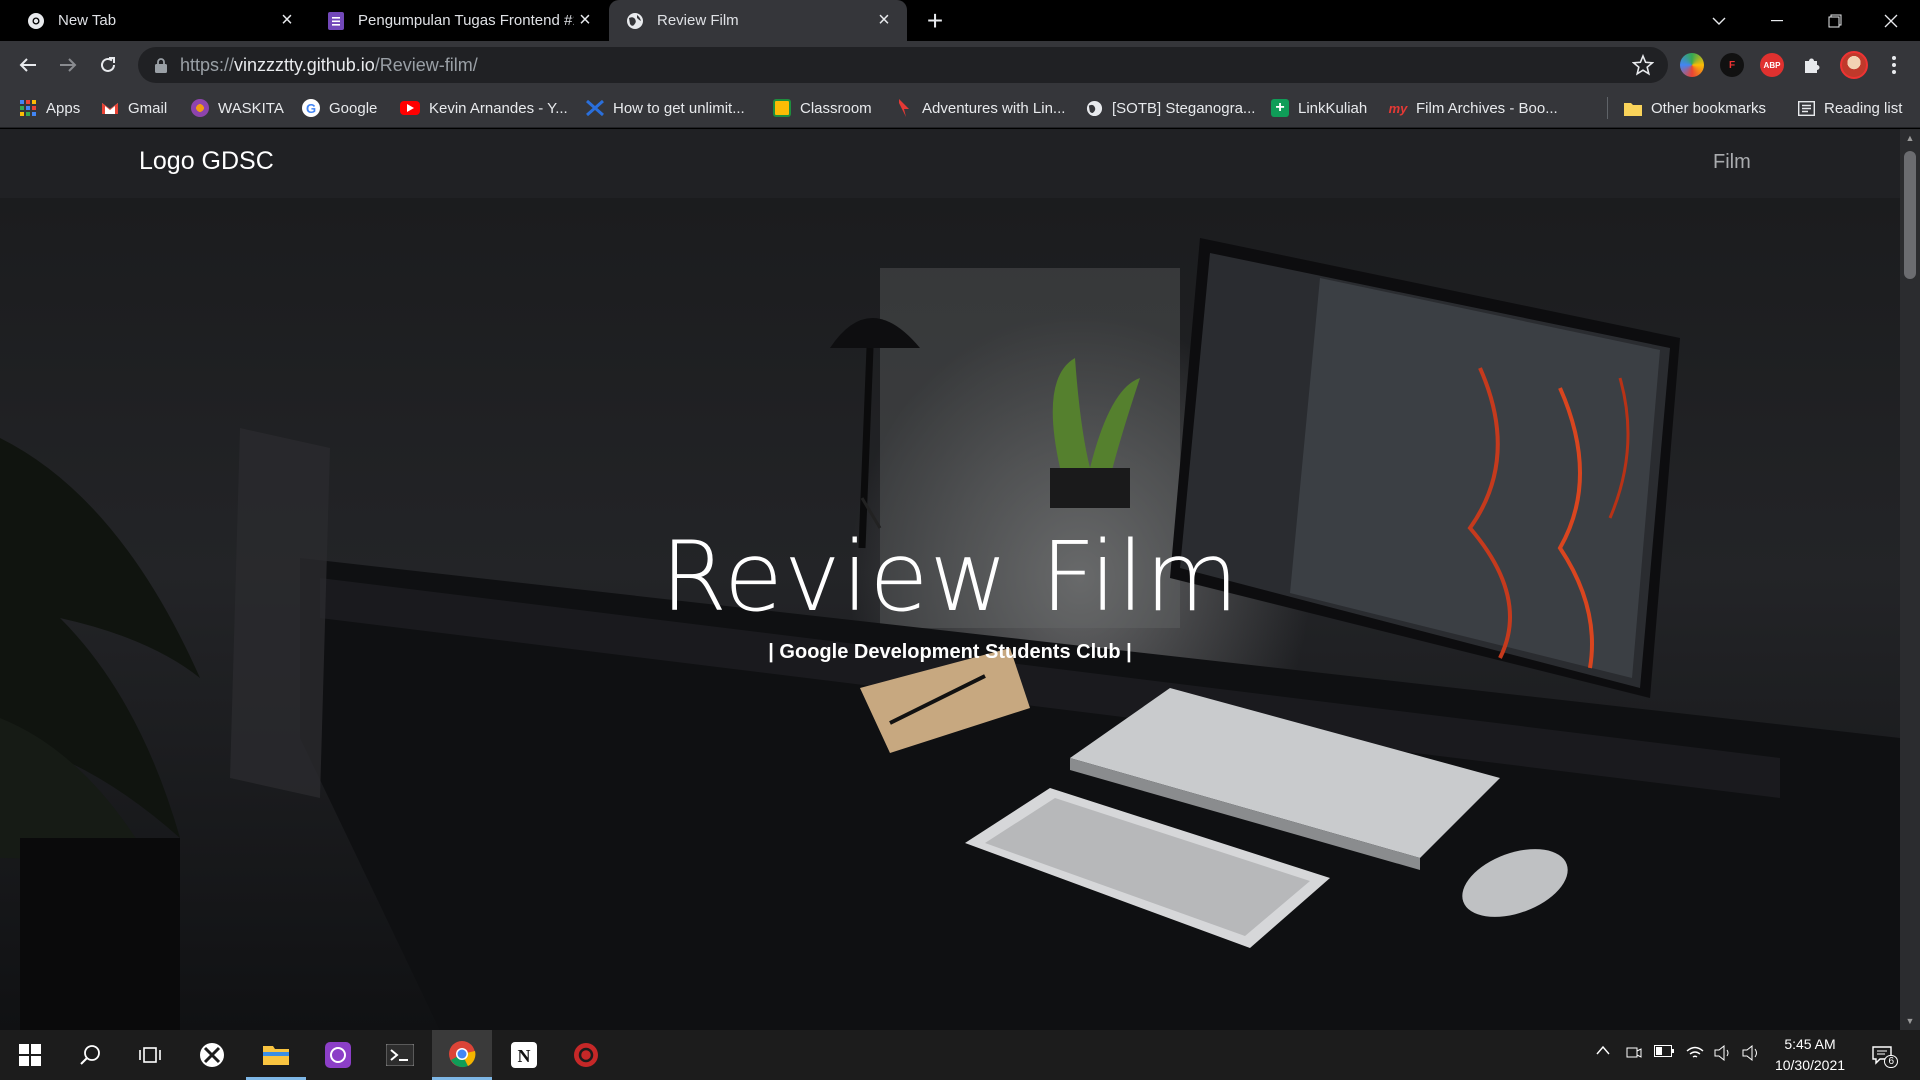 This screenshot has width=1920, height=1080. What do you see at coordinates (903, 65) in the screenshot?
I see `address-bar: https://vinzzztty.github.io/Review-film/` at bounding box center [903, 65].